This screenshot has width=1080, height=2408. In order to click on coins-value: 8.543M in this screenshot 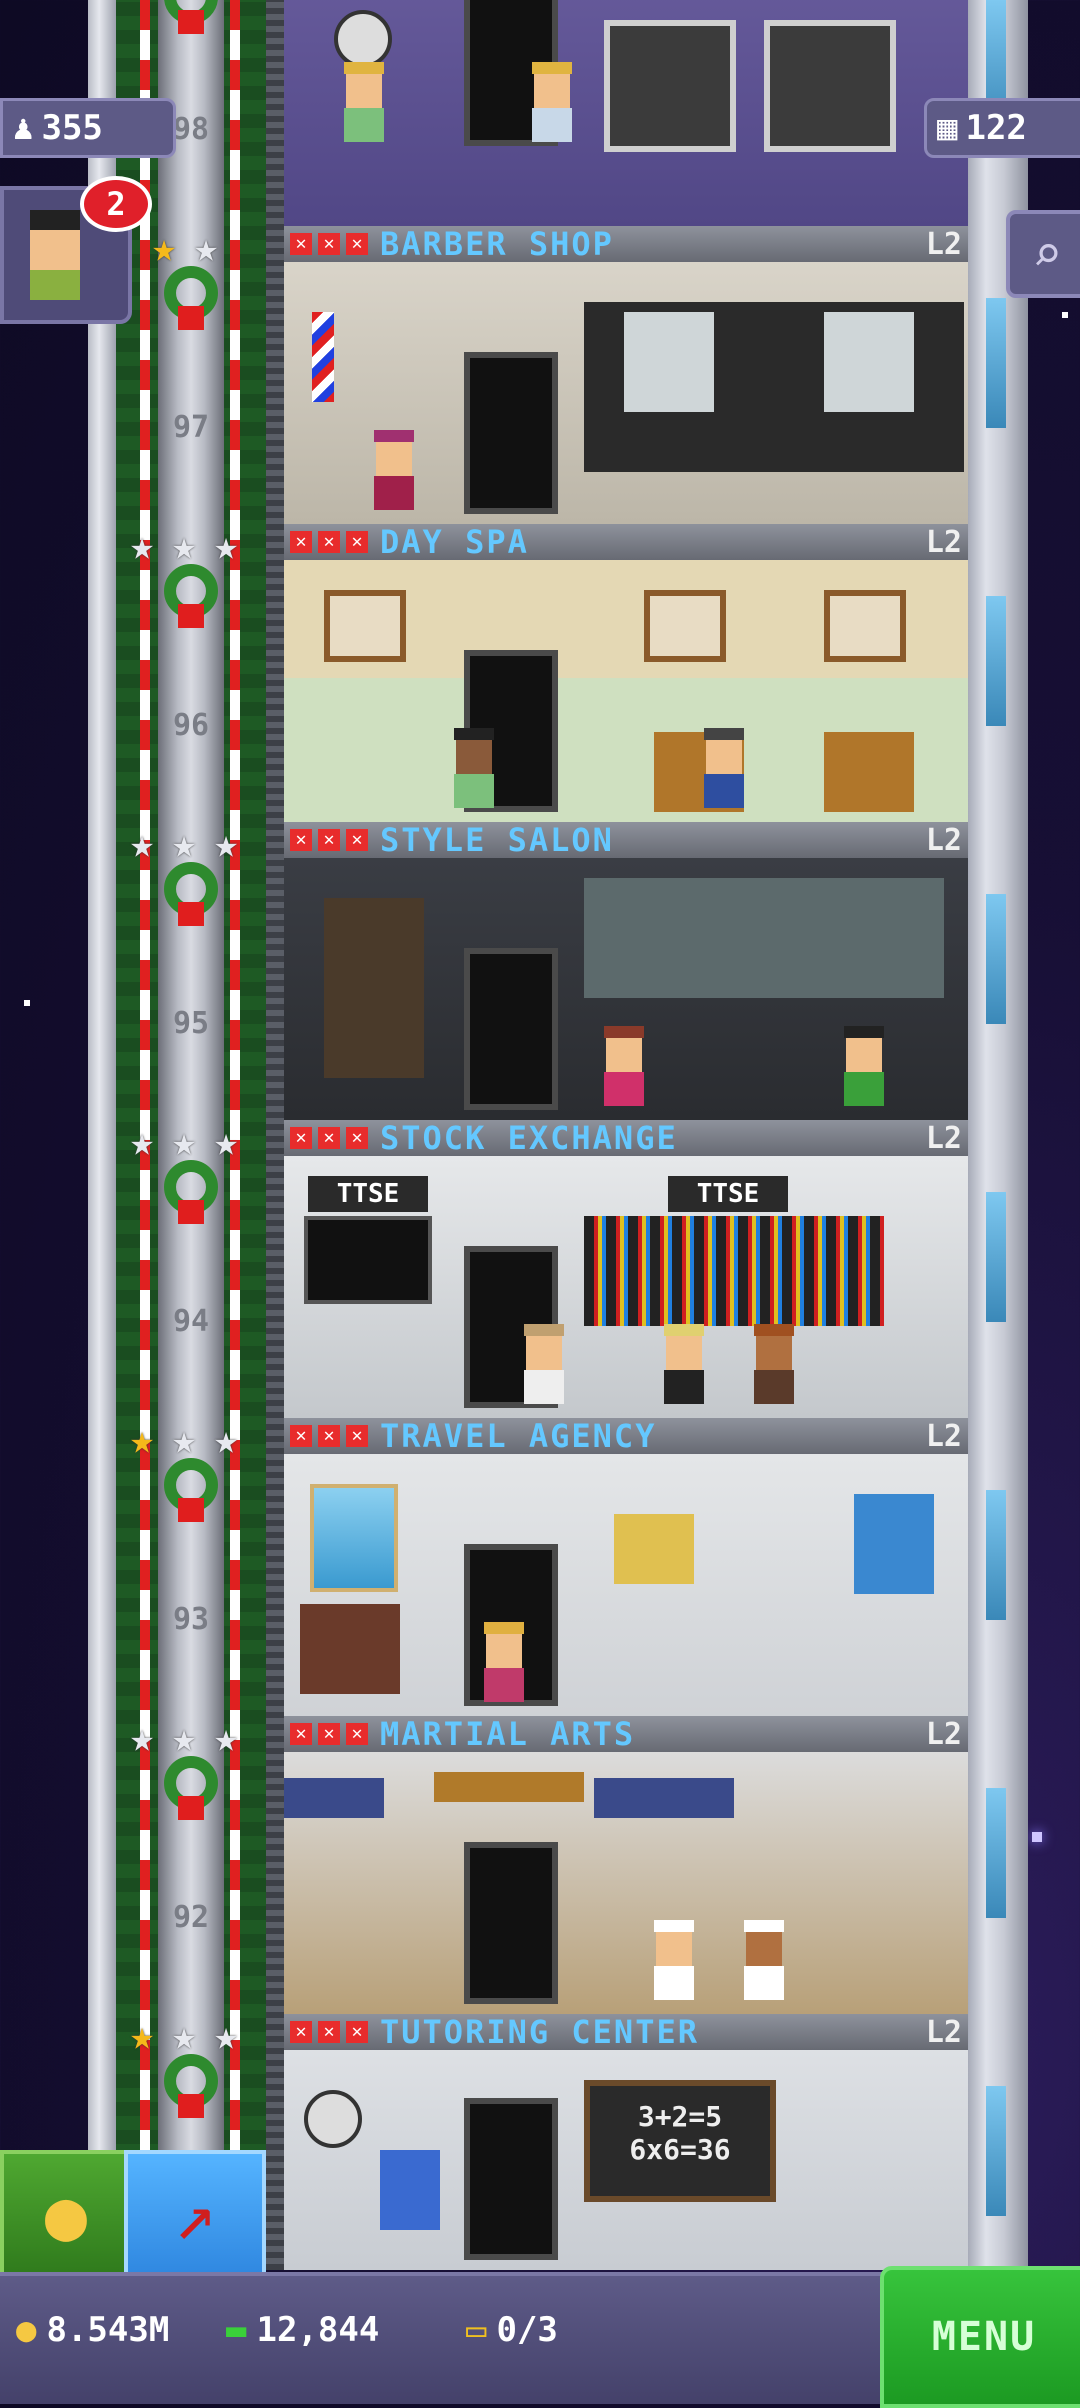, I will do `click(108, 2330)`.